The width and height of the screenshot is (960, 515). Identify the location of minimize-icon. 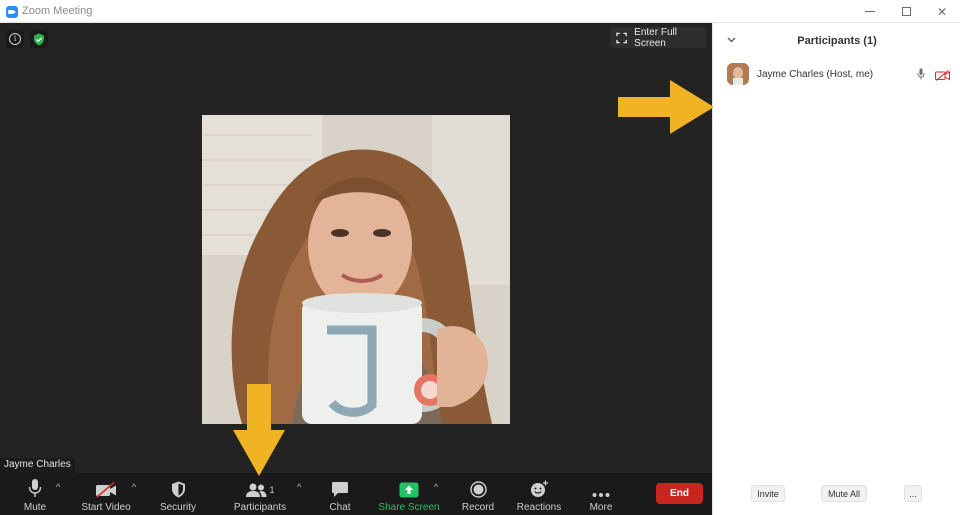
(870, 11).